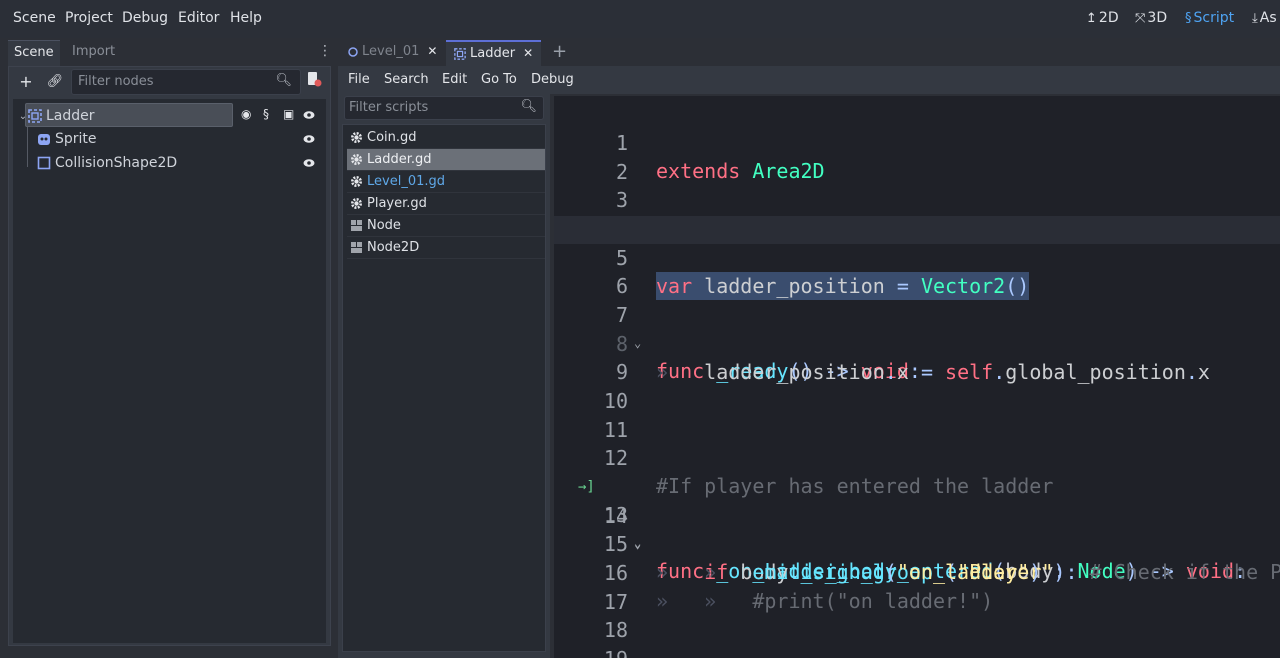  Describe the element at coordinates (917, 415) in the screenshot. I see `code-line: 11` at that location.